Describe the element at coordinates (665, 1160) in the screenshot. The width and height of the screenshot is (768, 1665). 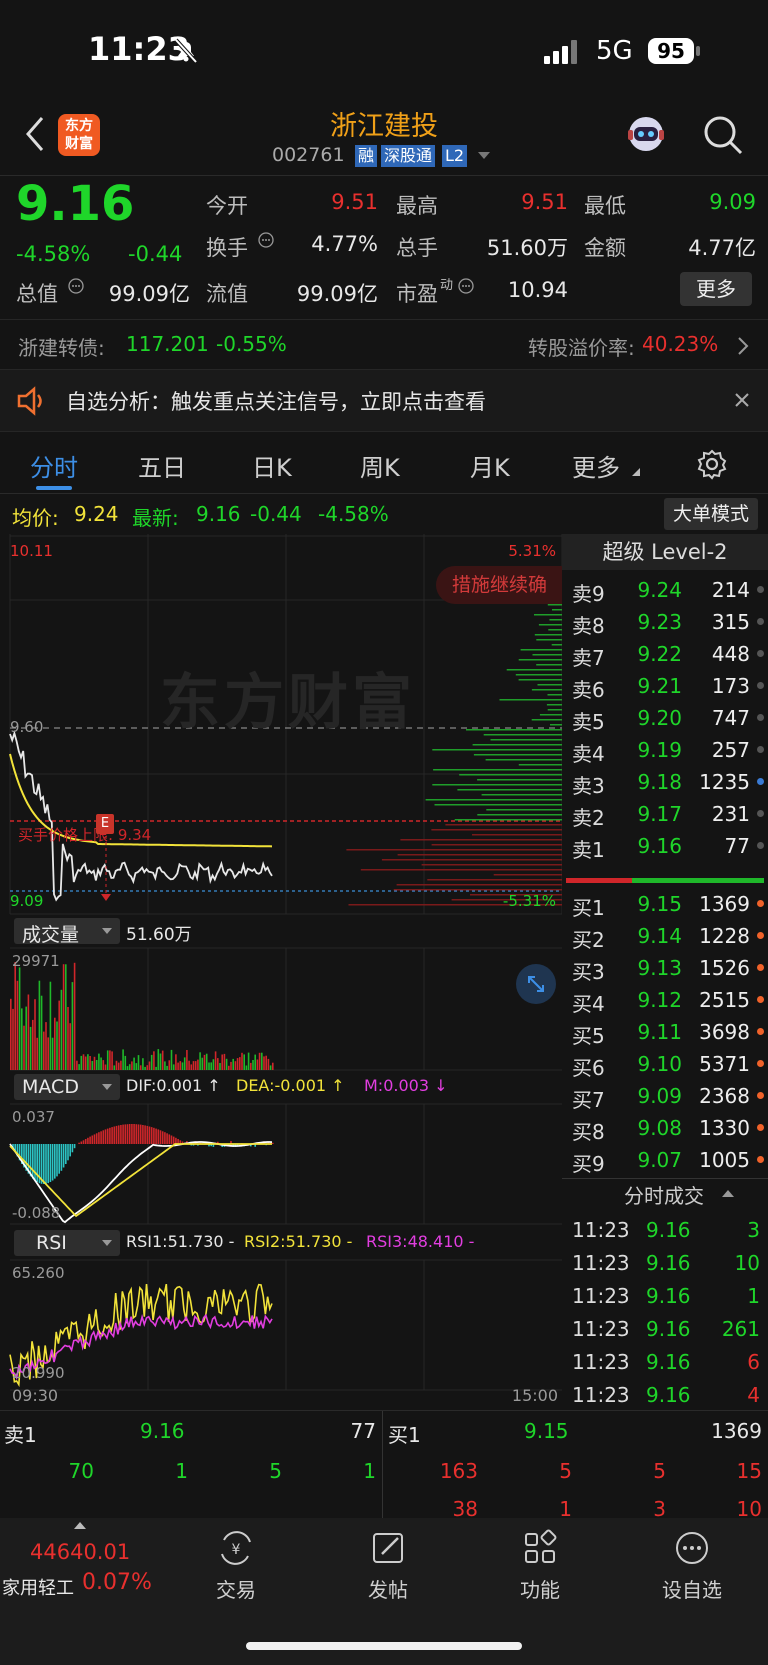
I see `buy-level-row: 买9 9.07 1005` at that location.